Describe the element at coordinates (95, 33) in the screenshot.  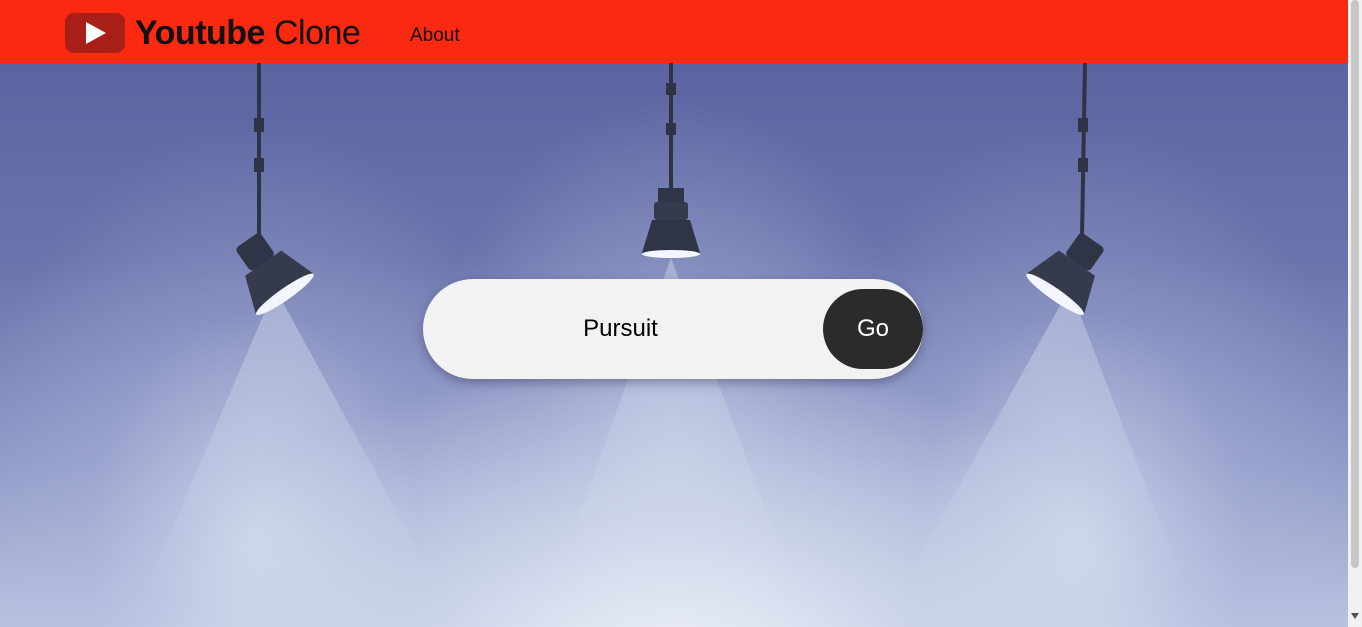
I see `play-icon` at that location.